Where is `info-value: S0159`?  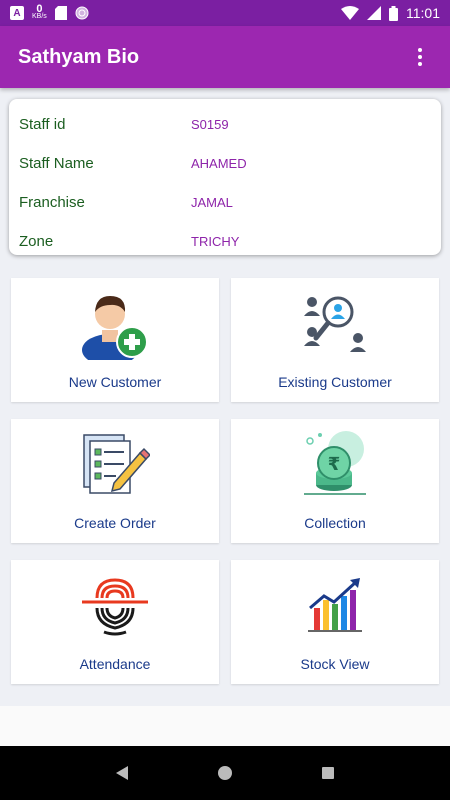 info-value: S0159 is located at coordinates (210, 124).